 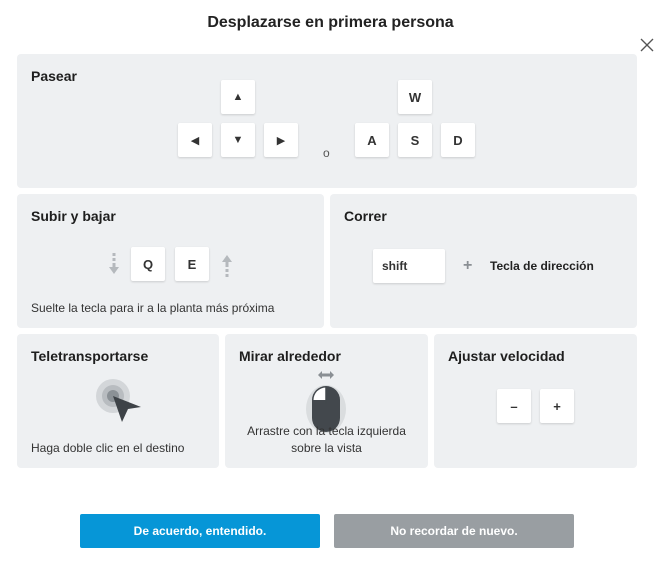 I want to click on key-arrow-down: ▼, so click(x=238, y=140).